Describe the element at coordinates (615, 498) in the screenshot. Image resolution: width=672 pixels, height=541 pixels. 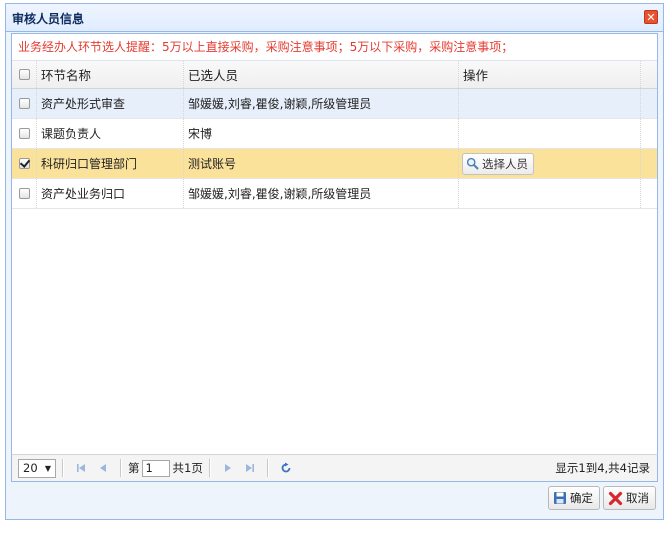
I see `cancel-icon` at that location.